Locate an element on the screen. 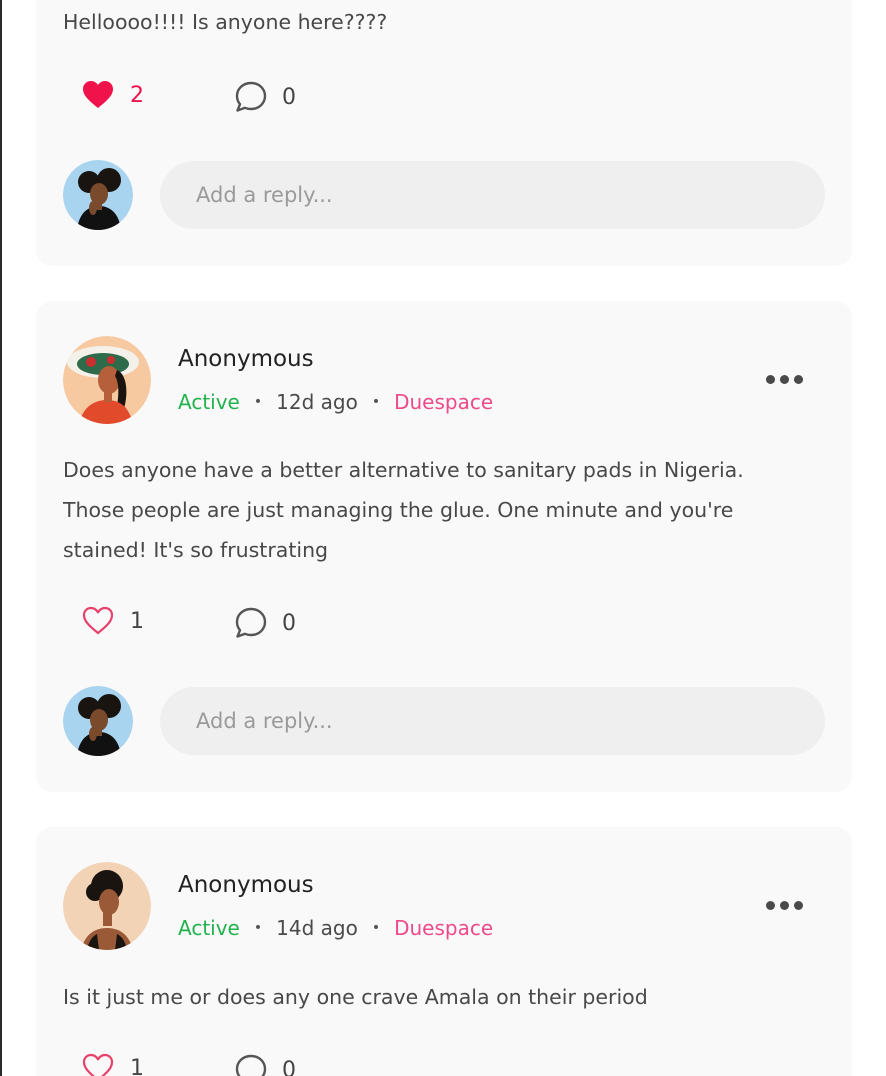 This screenshot has height=1076, width=886. post-meta: Active • 14d ago • Duespace is located at coordinates (335, 928).